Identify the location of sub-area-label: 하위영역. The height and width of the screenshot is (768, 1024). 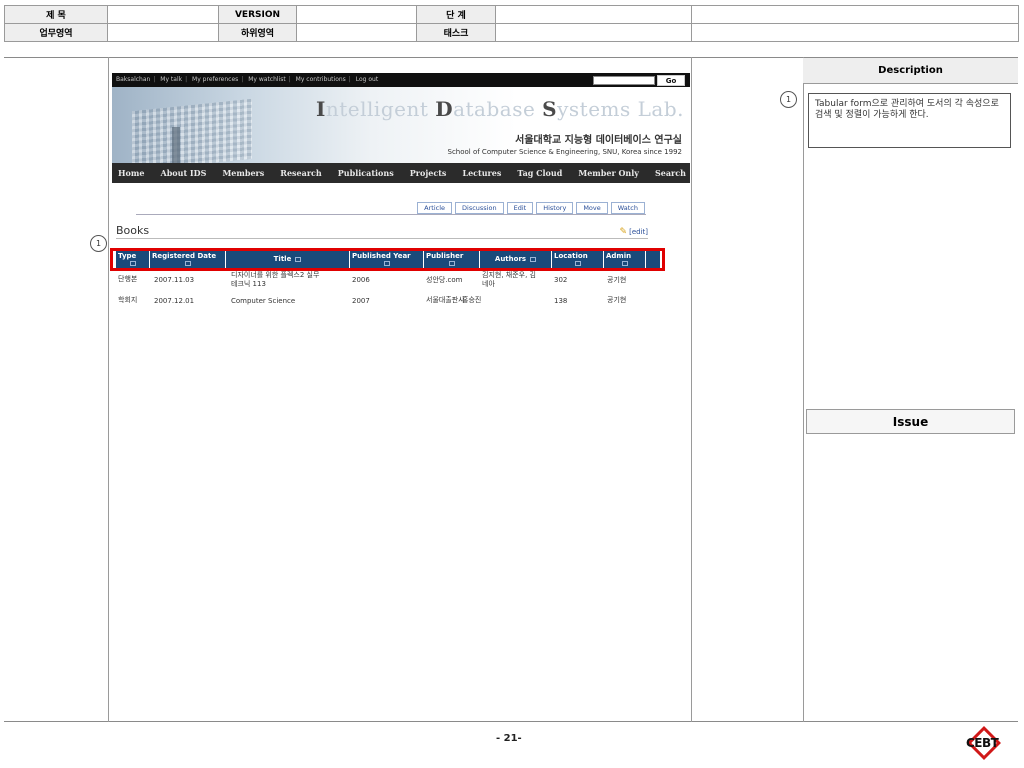
(257, 32).